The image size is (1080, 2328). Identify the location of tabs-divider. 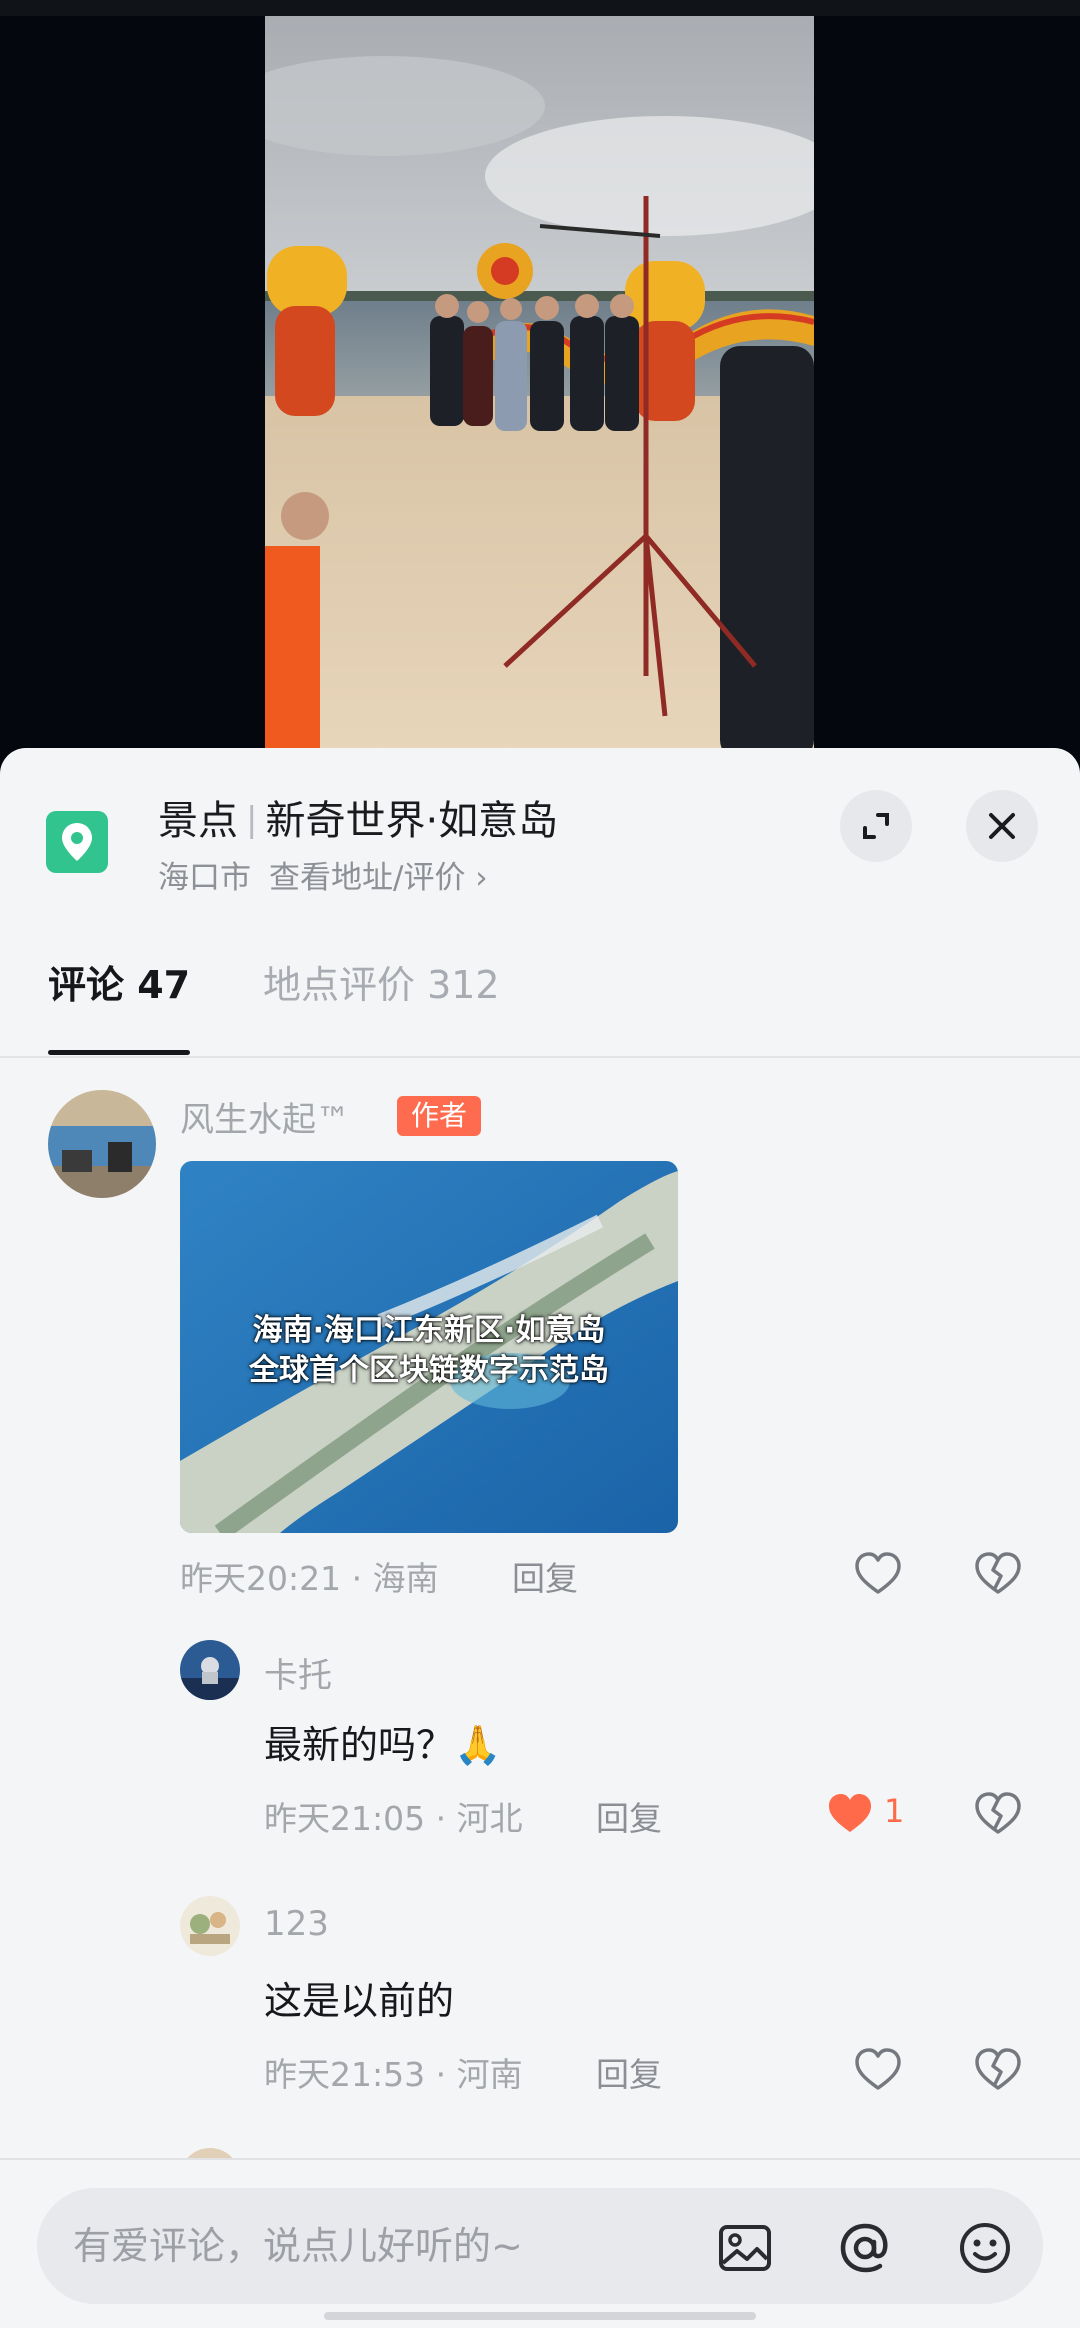
(540, 1057).